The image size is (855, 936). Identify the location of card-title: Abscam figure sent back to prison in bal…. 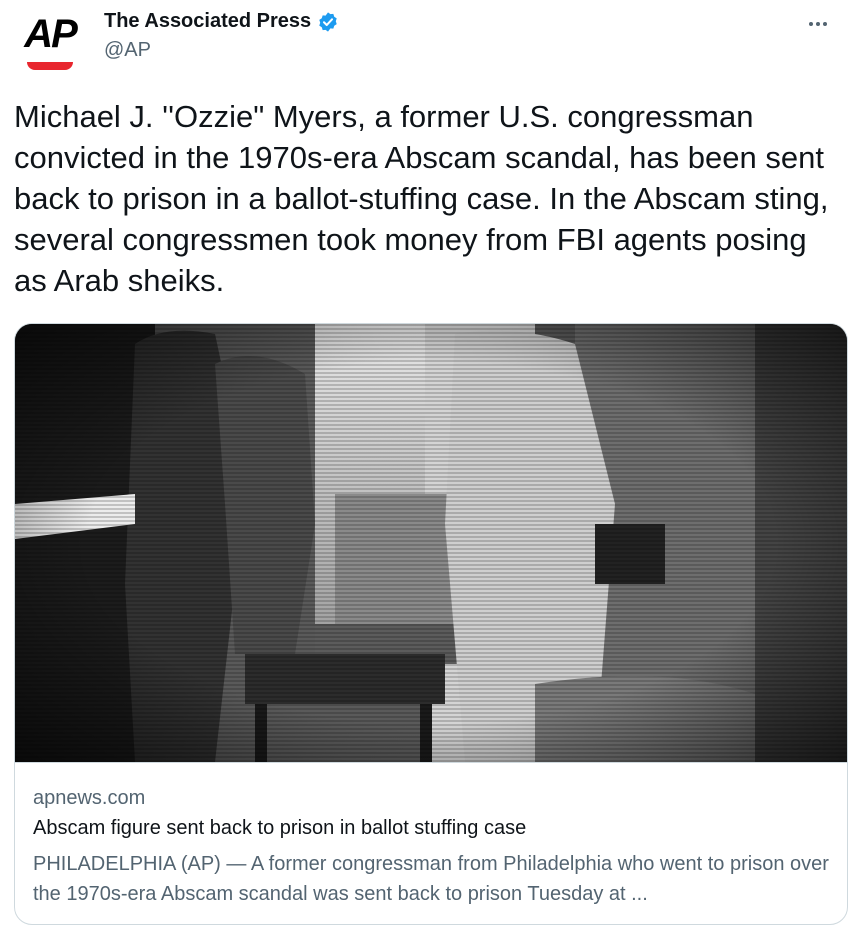
(279, 828).